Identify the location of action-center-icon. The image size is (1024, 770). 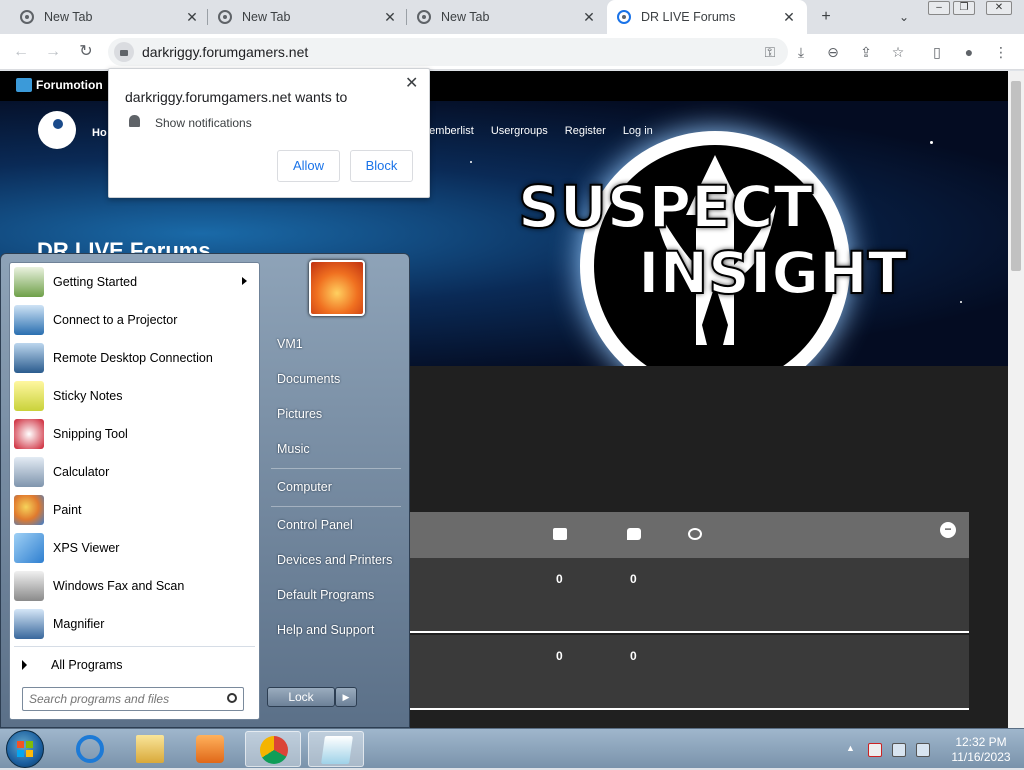
(875, 750).